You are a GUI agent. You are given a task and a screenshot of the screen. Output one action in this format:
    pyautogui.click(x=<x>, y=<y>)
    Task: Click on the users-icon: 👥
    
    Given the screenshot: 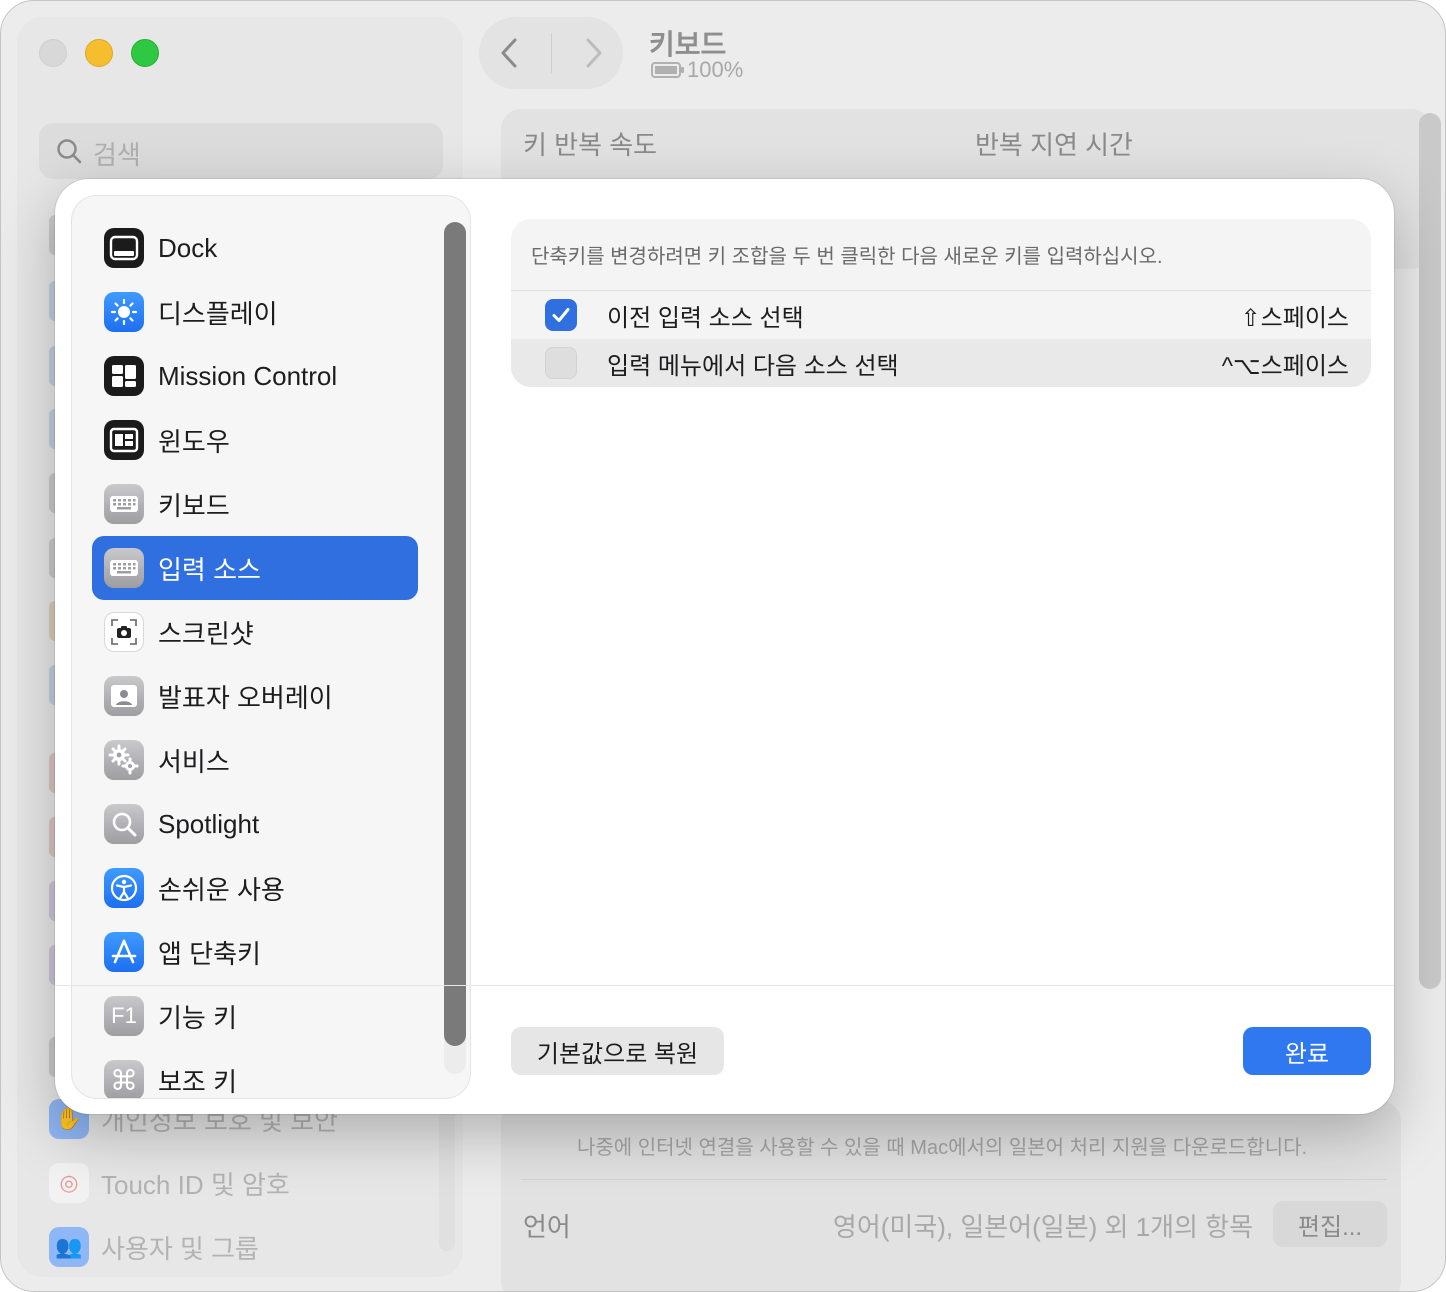 What is the action you would take?
    pyautogui.click(x=69, y=1247)
    